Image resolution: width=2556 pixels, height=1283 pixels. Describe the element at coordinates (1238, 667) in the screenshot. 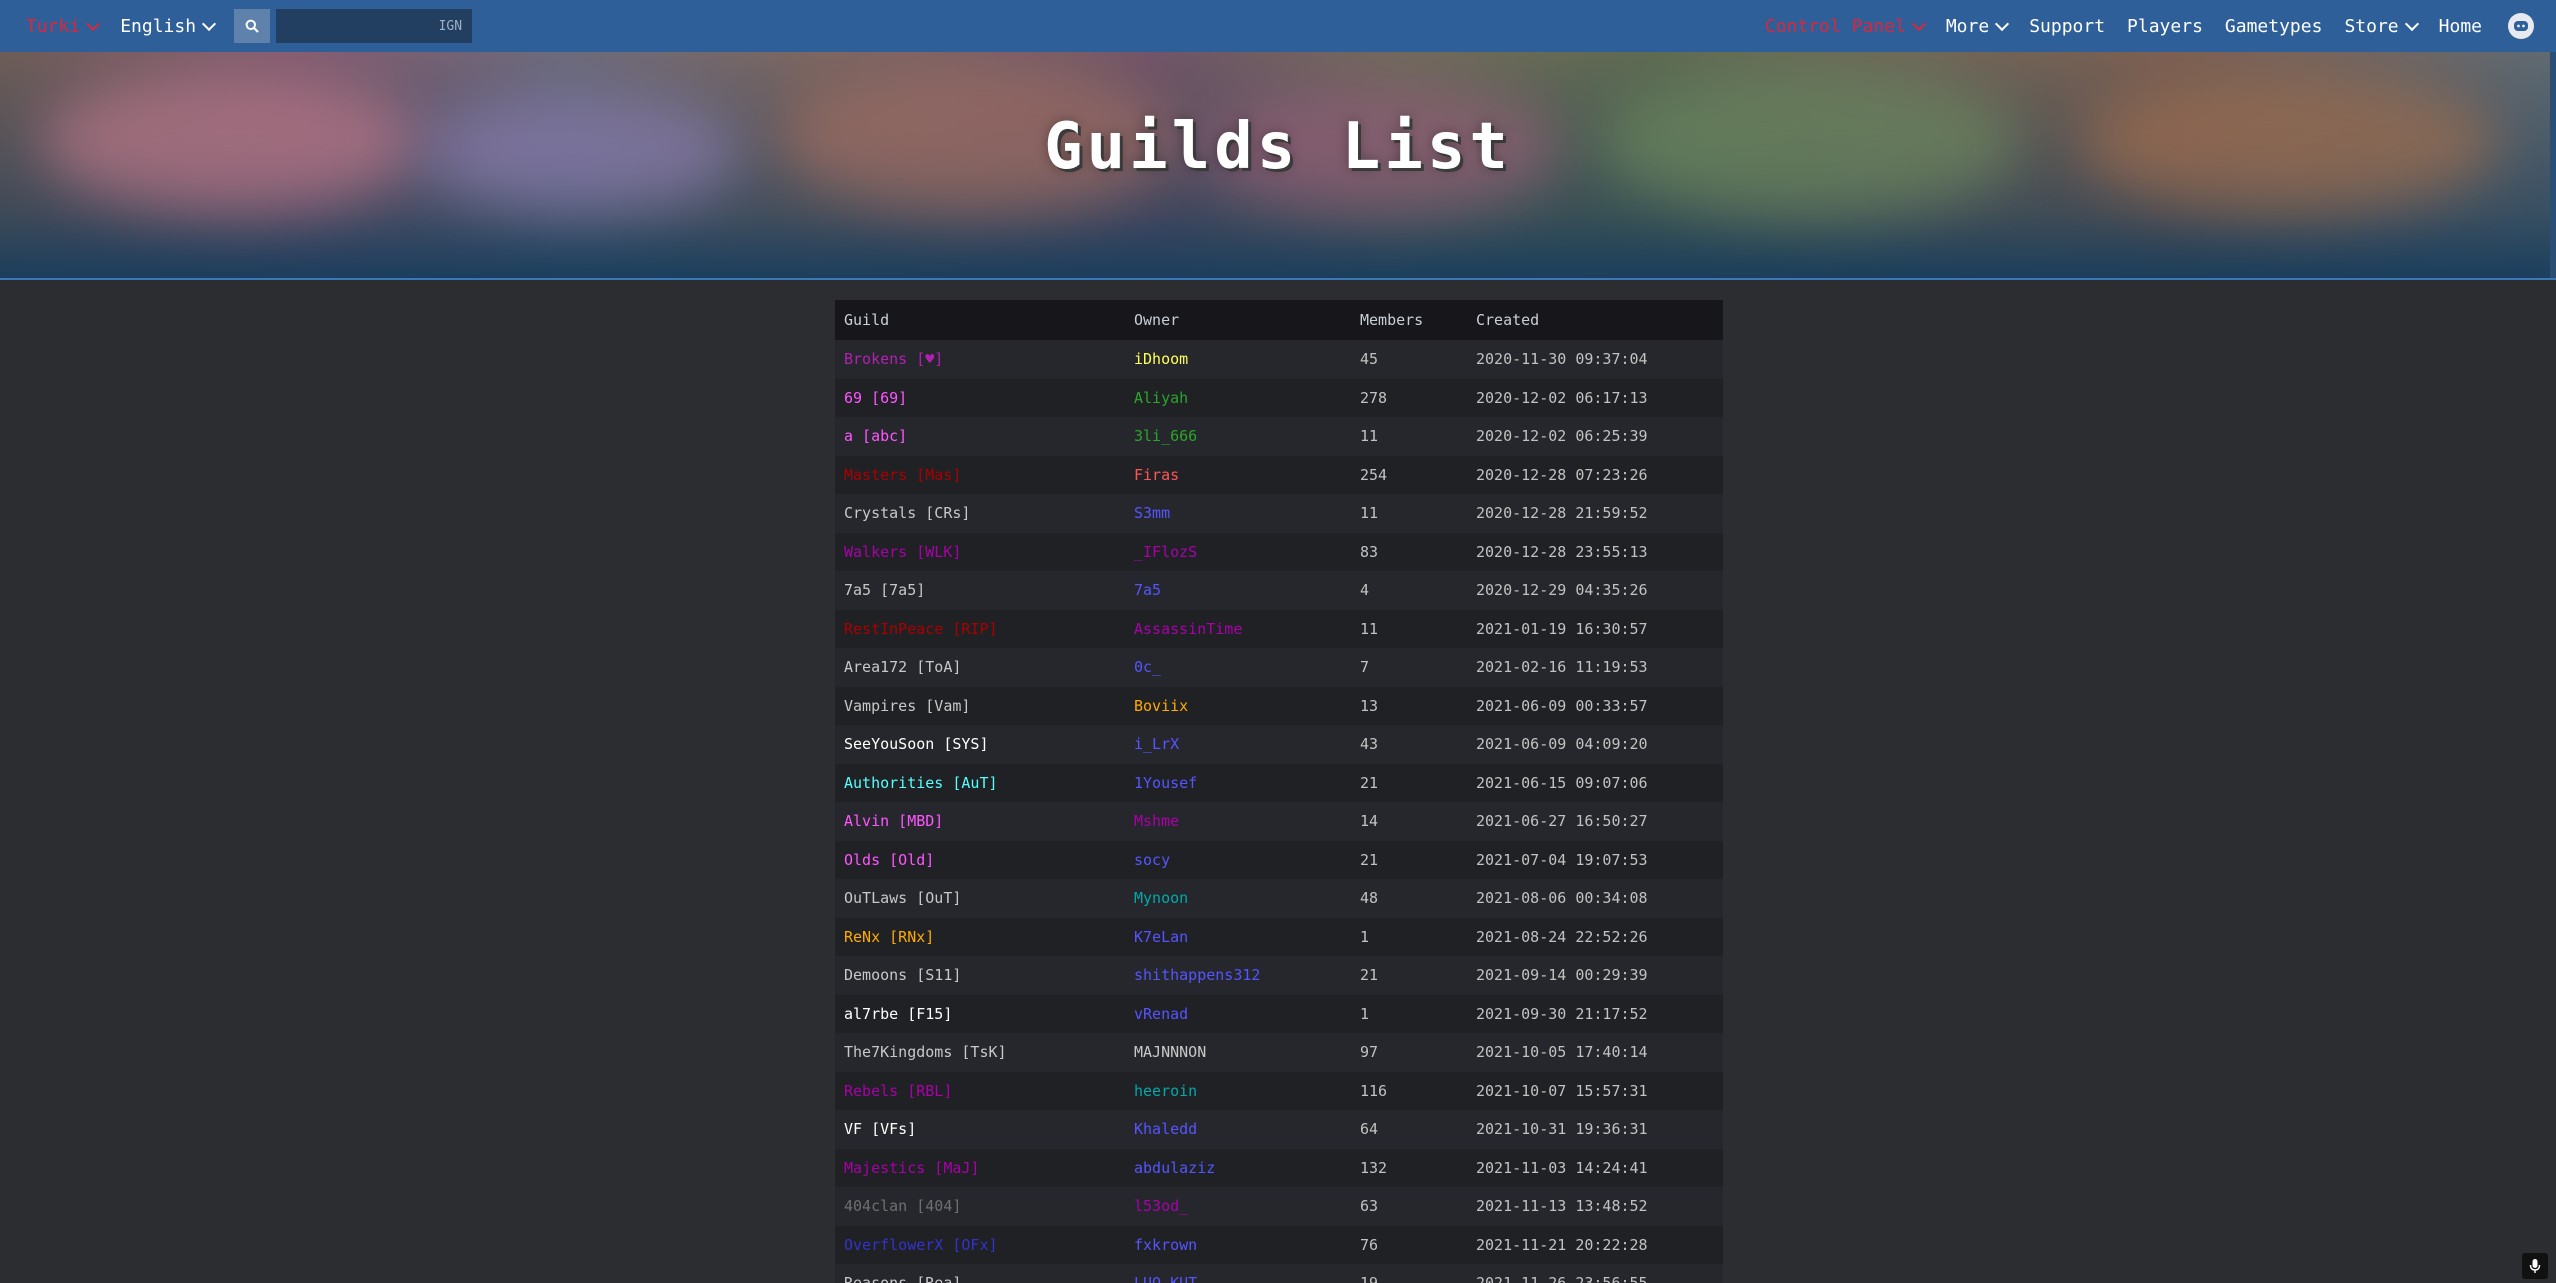

I see `owner-name-cell: 0c_` at that location.